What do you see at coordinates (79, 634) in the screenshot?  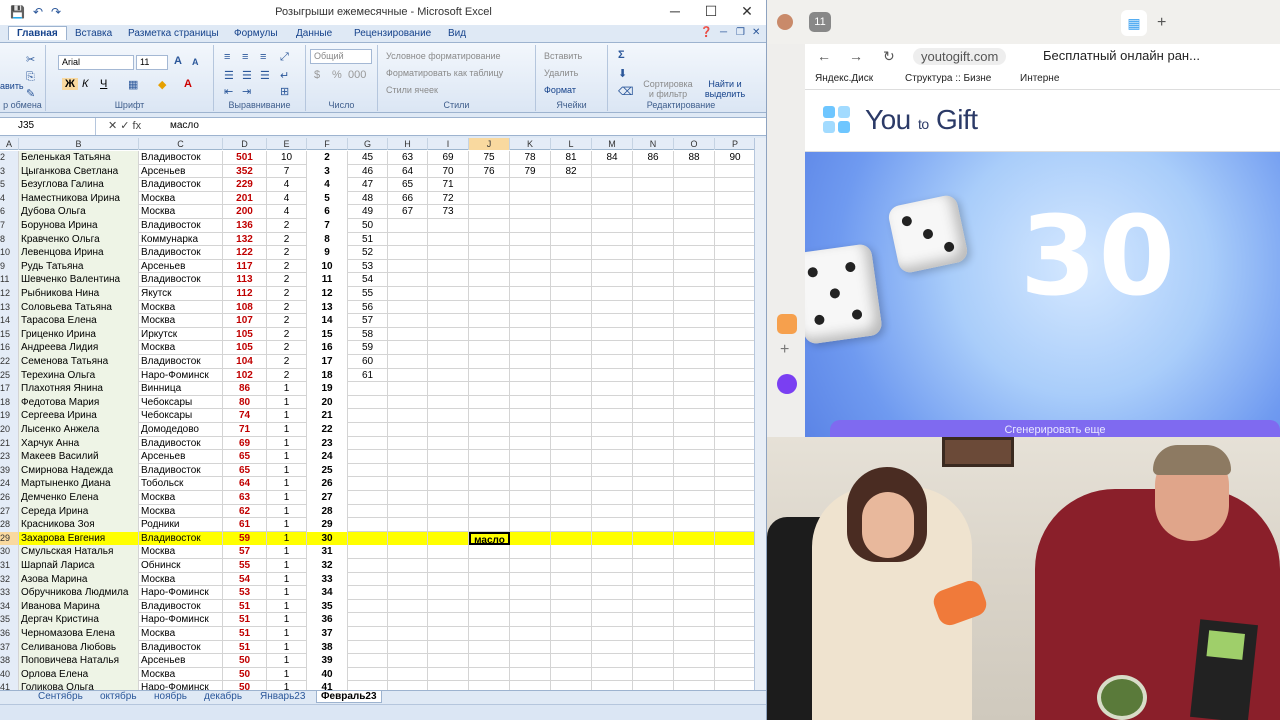 I see `cell: Черномазова Елена` at bounding box center [79, 634].